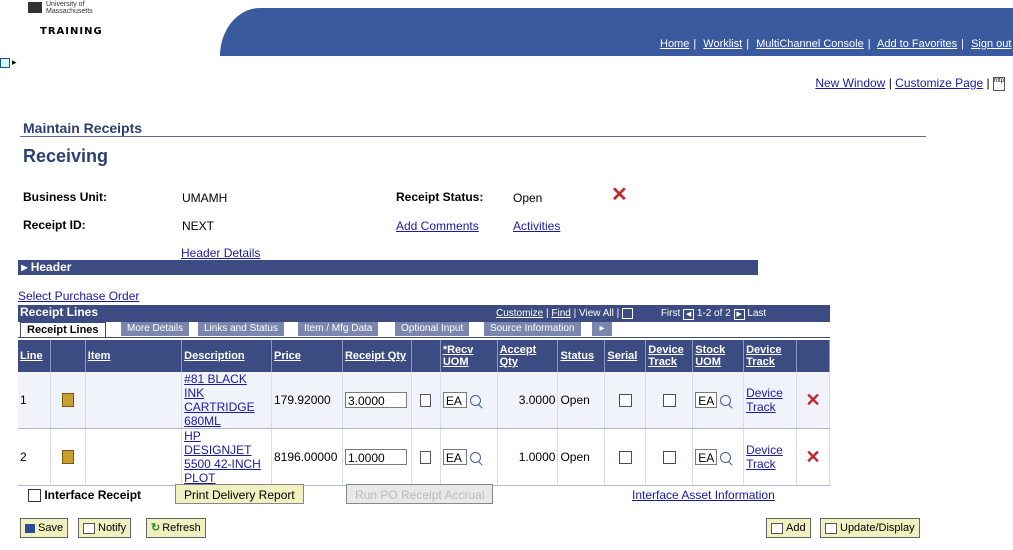 Image resolution: width=1013 pixels, height=550 pixels. I want to click on col-copy, so click(426, 356).